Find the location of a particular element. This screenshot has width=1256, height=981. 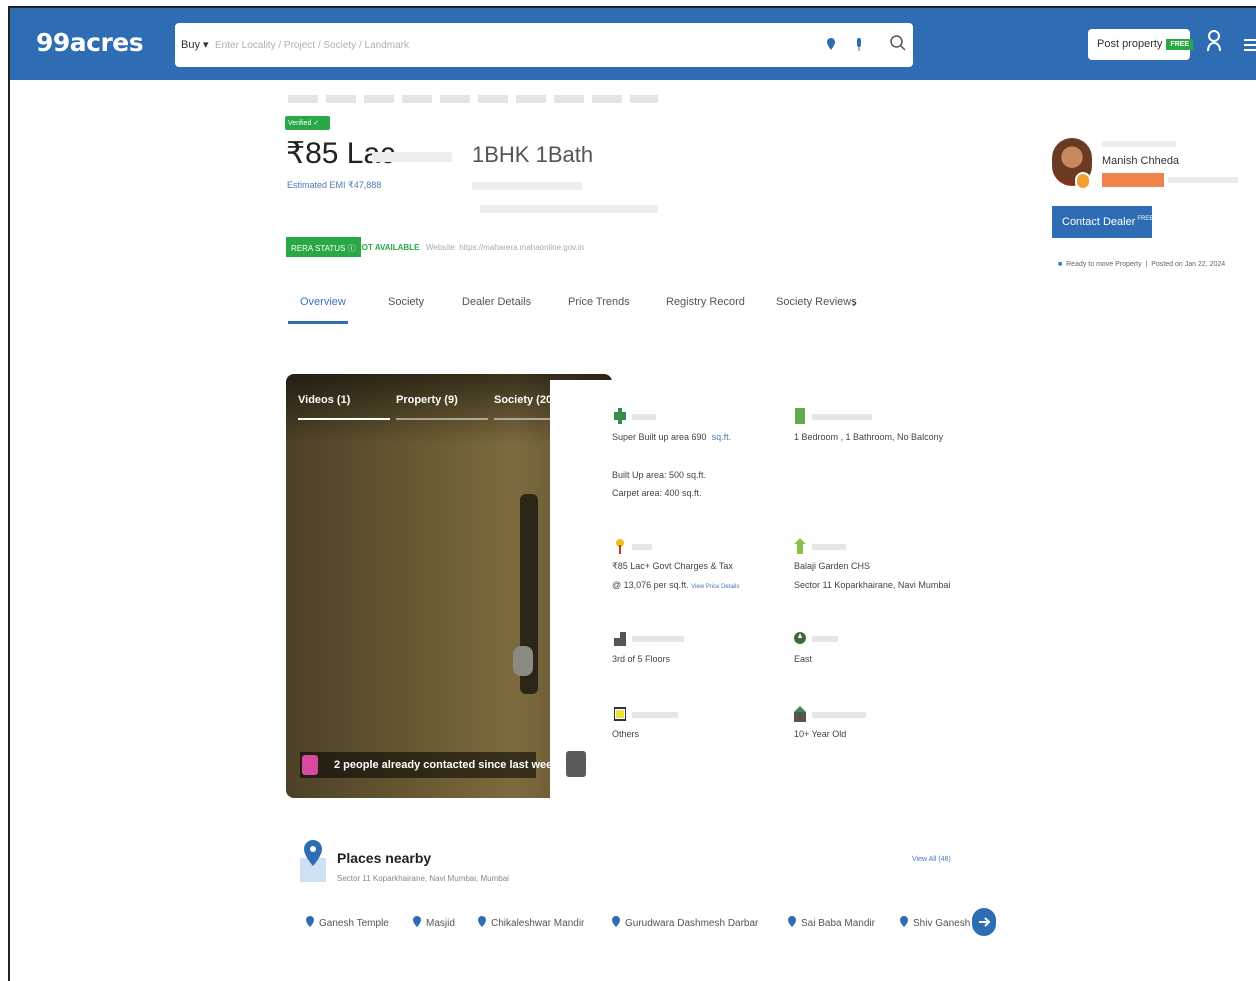

place-chip-sai-baba-mandir: Sai Baba Mandir is located at coordinates (831, 922).